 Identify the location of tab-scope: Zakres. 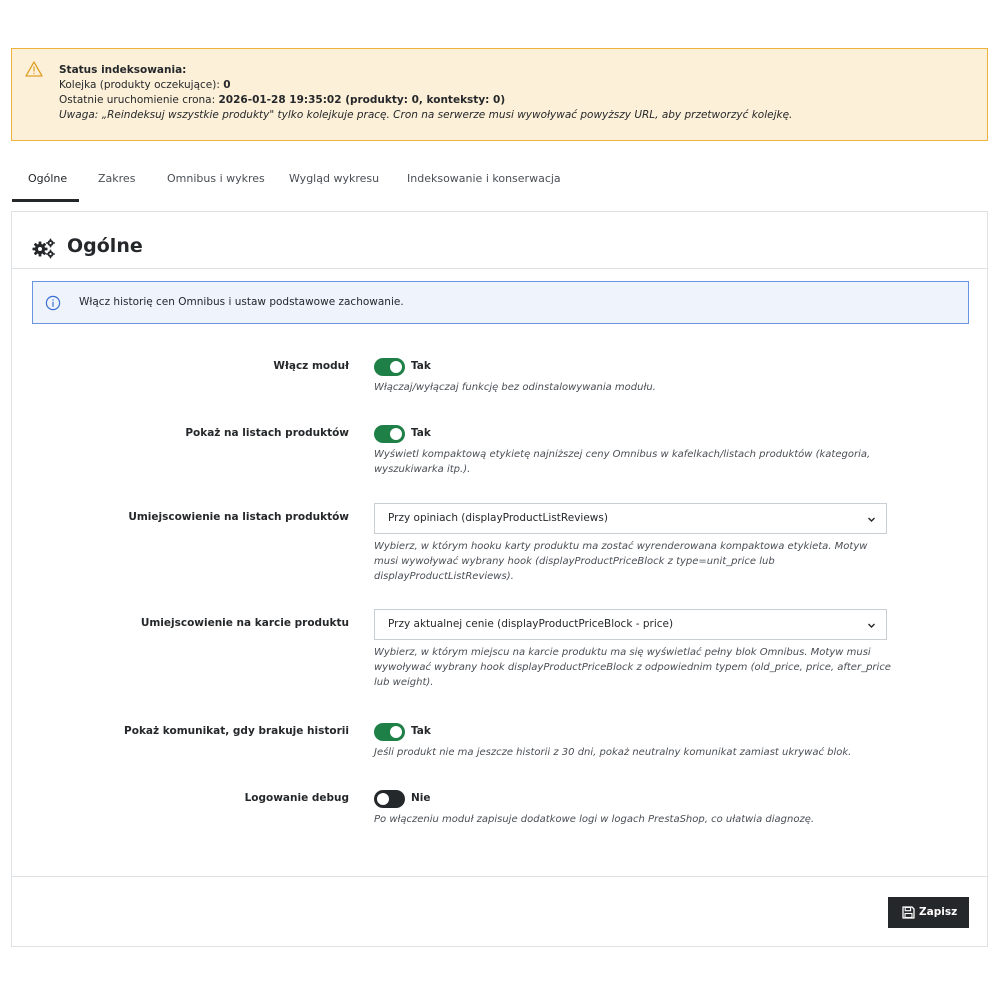
(116, 182).